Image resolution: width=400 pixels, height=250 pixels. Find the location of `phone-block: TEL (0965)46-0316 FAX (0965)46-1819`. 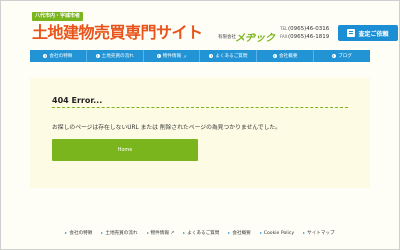

phone-block: TEL (0965)46-0316 FAX (0965)46-1819 is located at coordinates (304, 33).